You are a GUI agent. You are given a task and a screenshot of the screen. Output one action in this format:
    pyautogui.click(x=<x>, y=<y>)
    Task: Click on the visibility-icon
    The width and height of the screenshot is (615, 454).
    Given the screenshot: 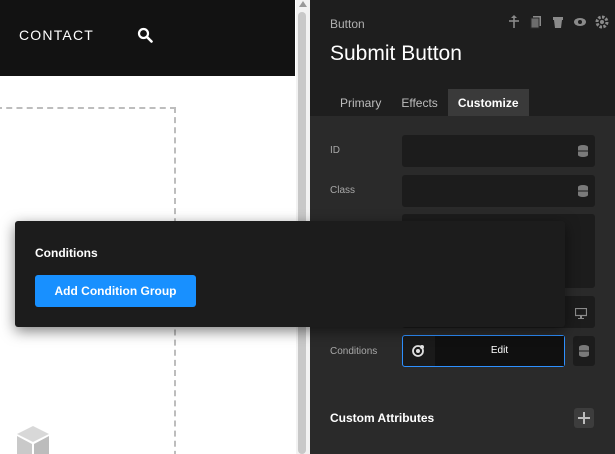 What is the action you would take?
    pyautogui.click(x=580, y=22)
    